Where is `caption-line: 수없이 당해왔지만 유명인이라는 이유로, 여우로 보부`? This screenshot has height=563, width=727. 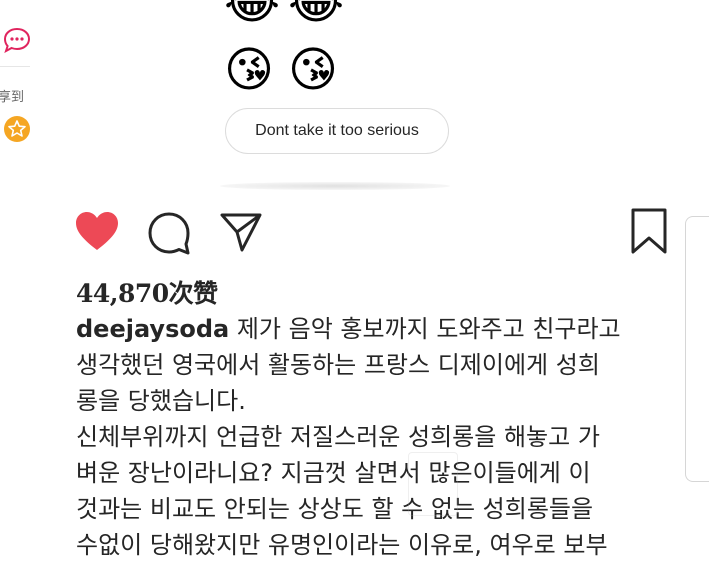
caption-line: 수없이 당해왔지만 유명인이라는 이유로, 여우로 보부 is located at coordinates (342, 545).